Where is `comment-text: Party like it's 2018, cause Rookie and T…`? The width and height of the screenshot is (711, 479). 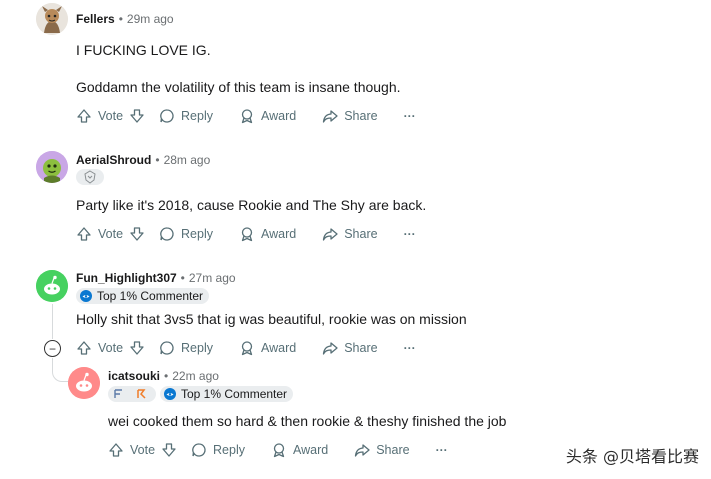 comment-text: Party like it's 2018, cause Rookie and T… is located at coordinates (251, 205).